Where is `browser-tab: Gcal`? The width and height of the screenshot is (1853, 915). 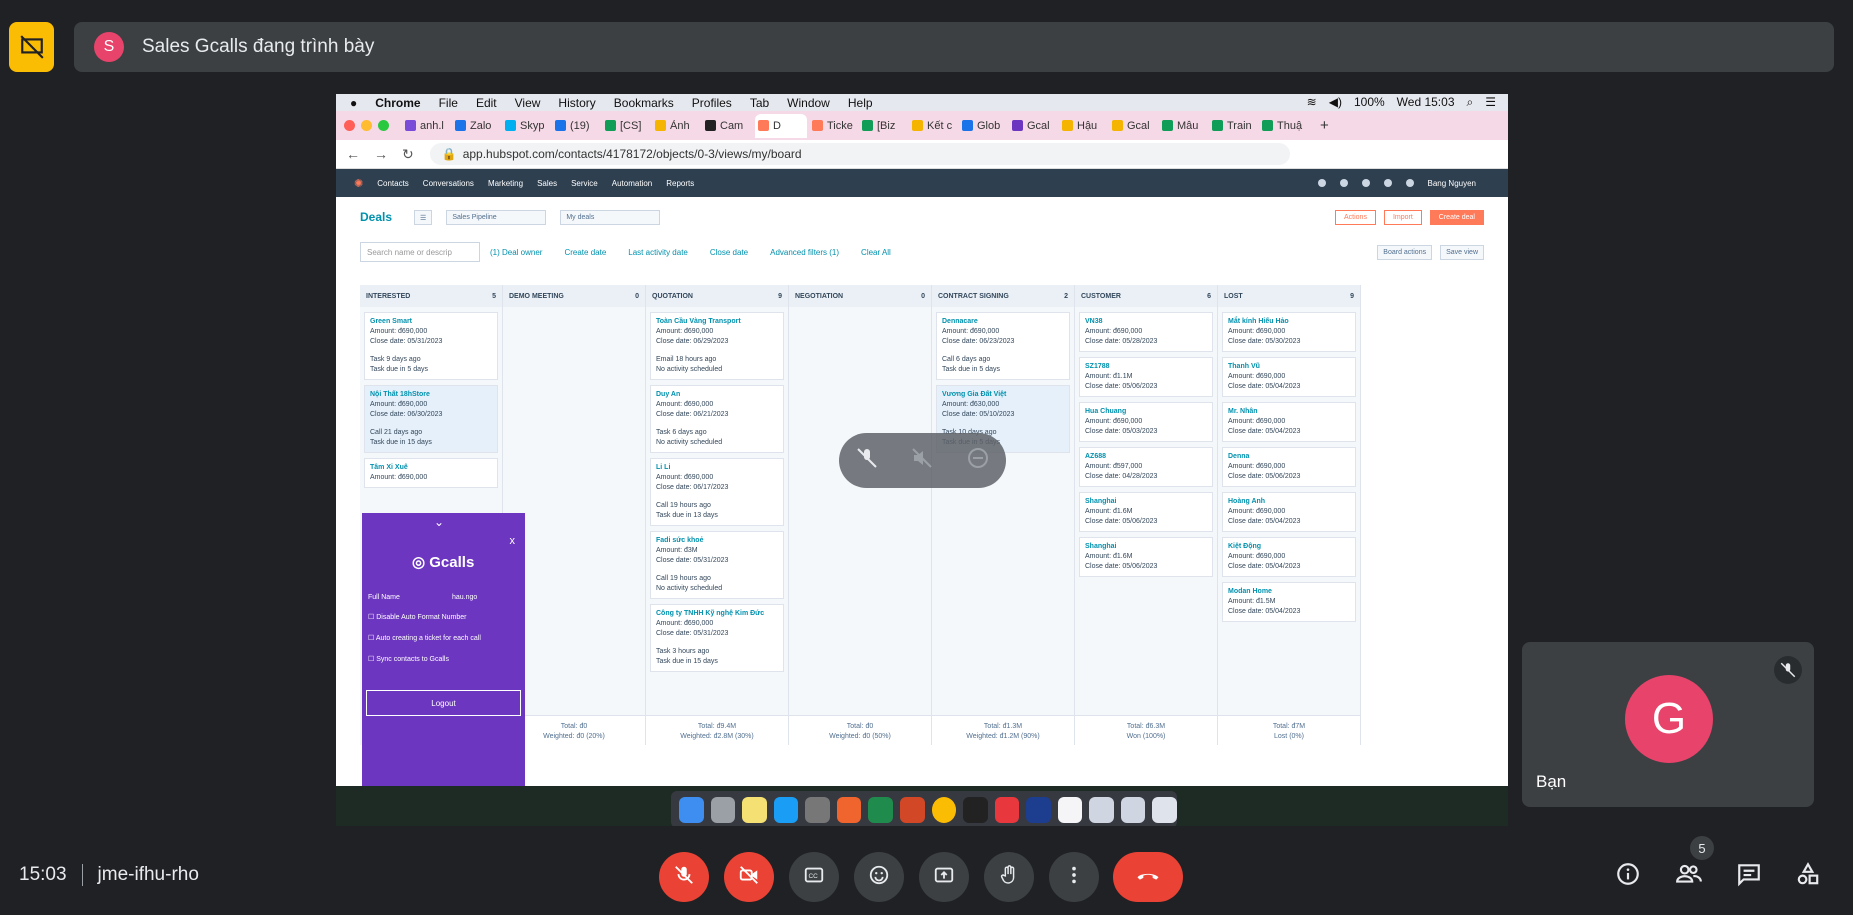 browser-tab: Gcal is located at coordinates (1034, 126).